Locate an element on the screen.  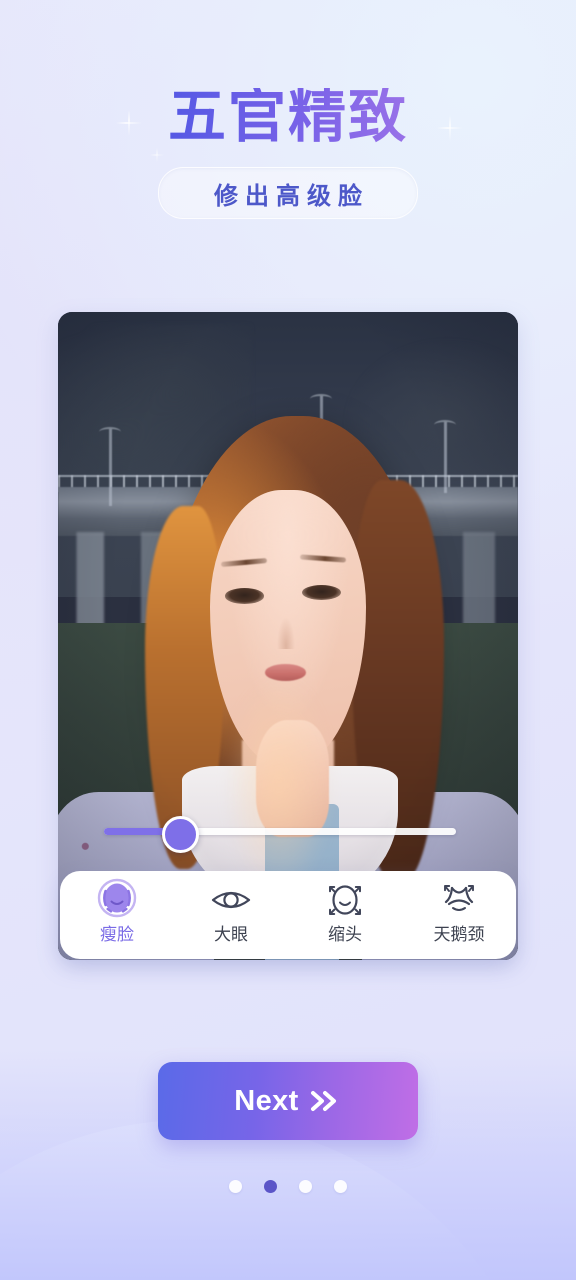
big-eyes-icon is located at coordinates (231, 900).